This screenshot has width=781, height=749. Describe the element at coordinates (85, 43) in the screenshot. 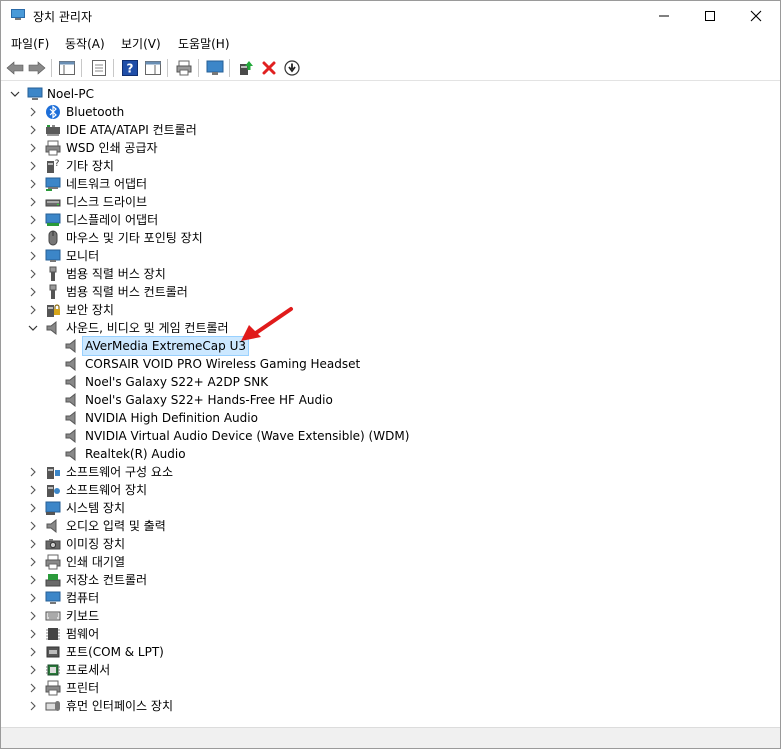

I see `menu-action: 동작(A)` at that location.